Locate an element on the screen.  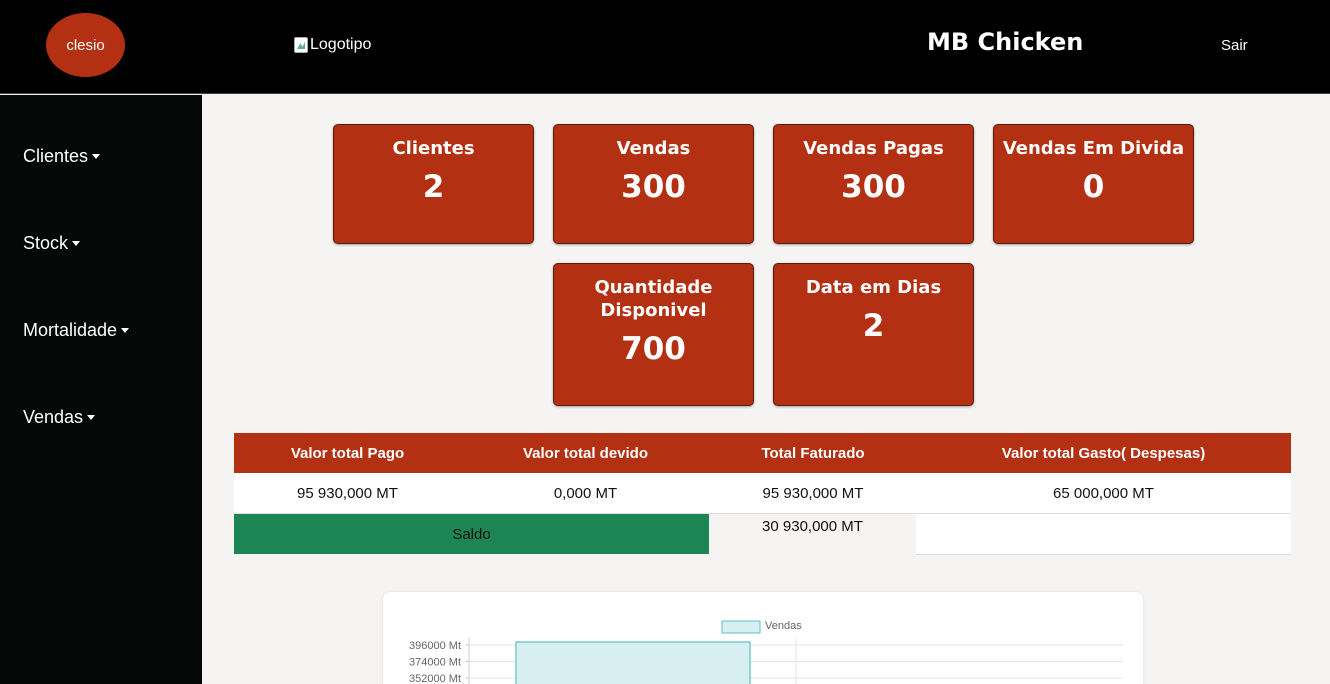
value-total-devido: 0,000 MT is located at coordinates (585, 493).